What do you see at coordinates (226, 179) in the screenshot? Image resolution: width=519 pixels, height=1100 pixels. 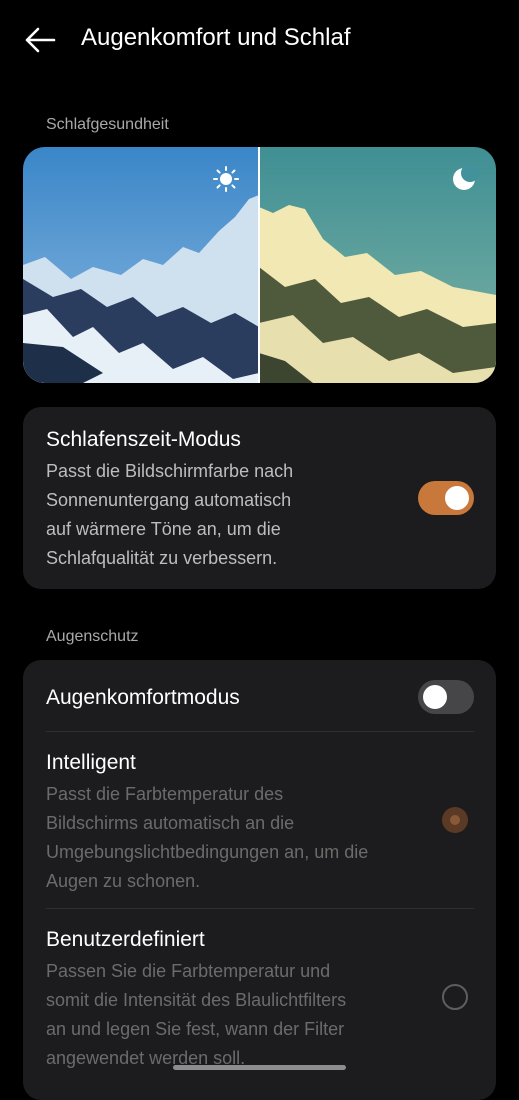 I see `sun-icon` at bounding box center [226, 179].